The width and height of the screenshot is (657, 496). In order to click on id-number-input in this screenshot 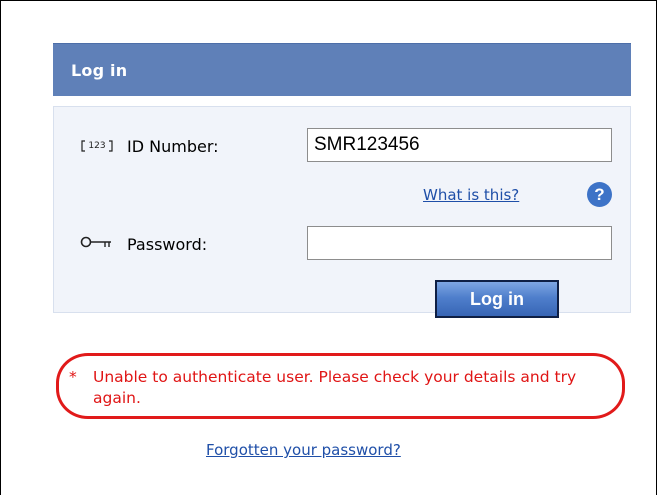, I will do `click(459, 145)`.